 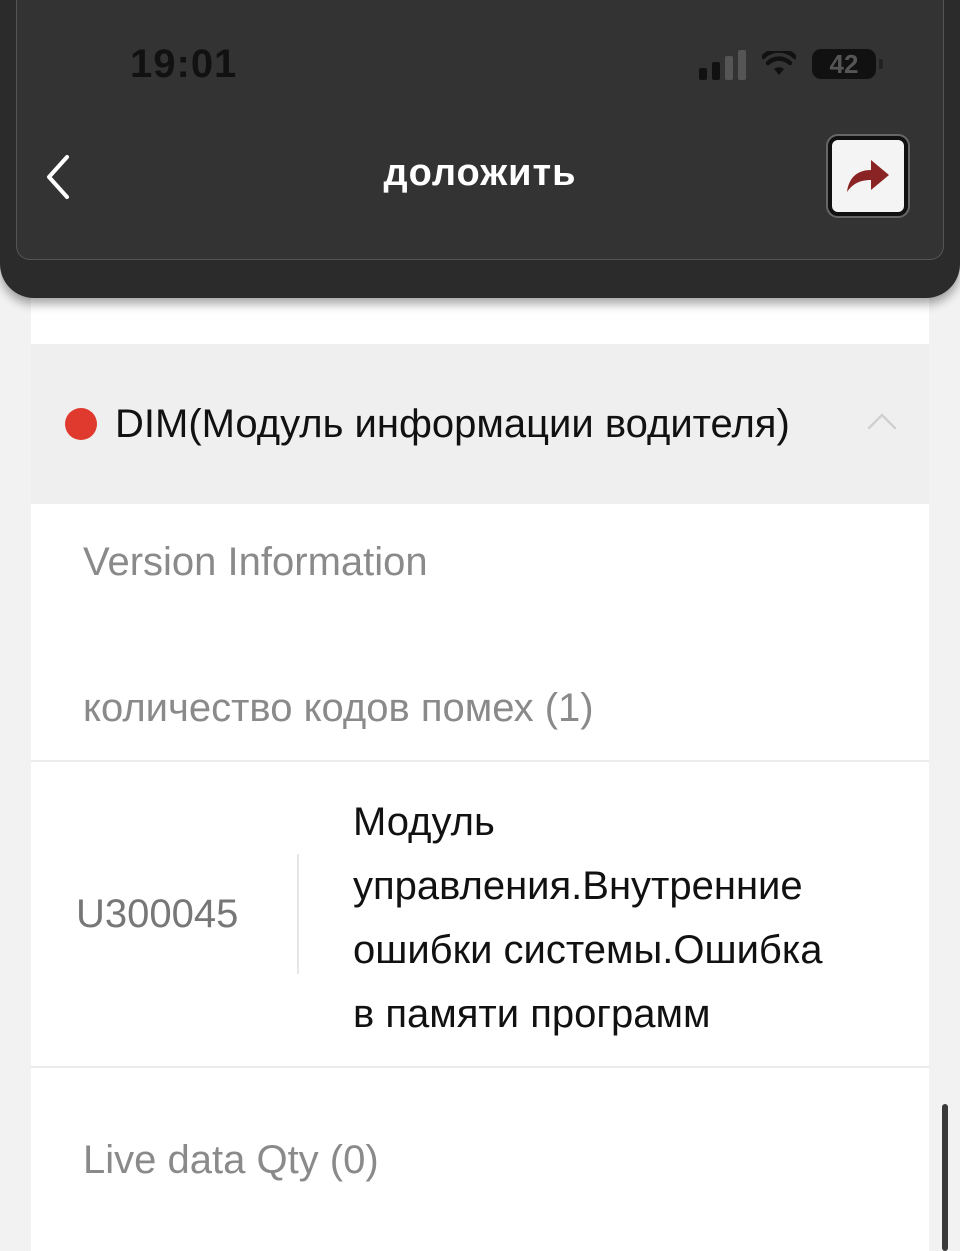 I want to click on dtc-code-text: U300045, so click(x=157, y=913).